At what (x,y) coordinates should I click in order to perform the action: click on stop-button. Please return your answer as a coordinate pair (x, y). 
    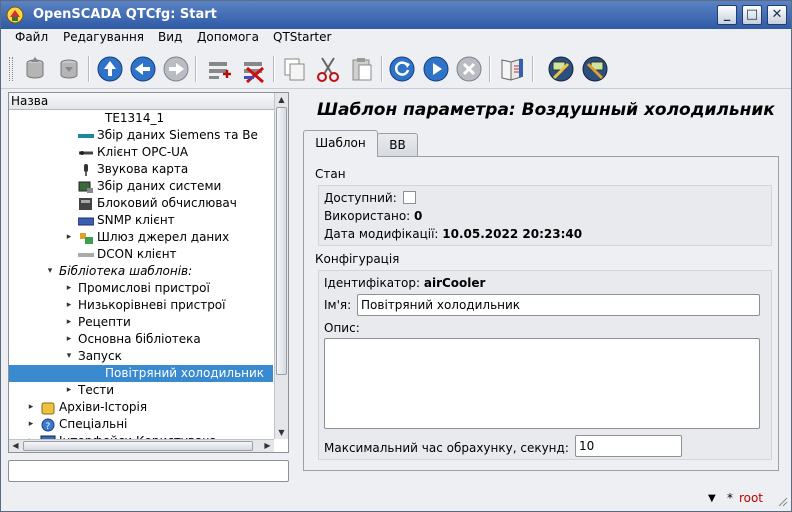
    Looking at the image, I should click on (469, 69).